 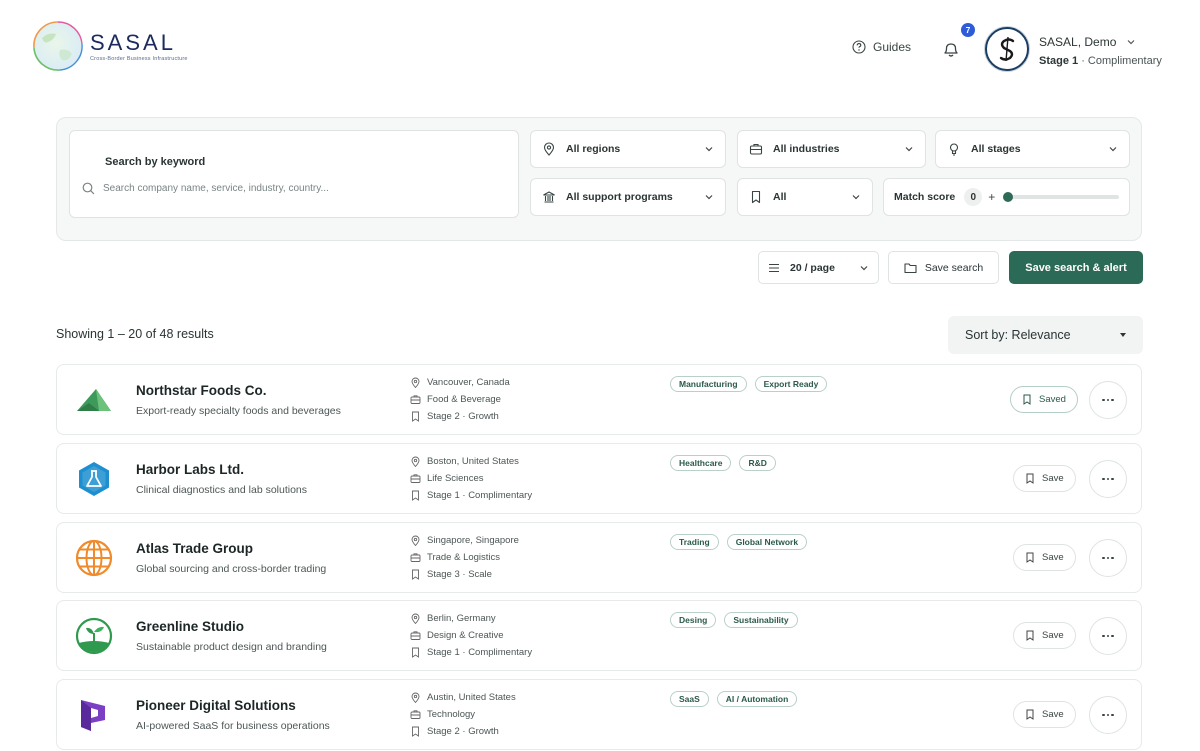 I want to click on company-name: Greenline Studio, so click(x=190, y=626).